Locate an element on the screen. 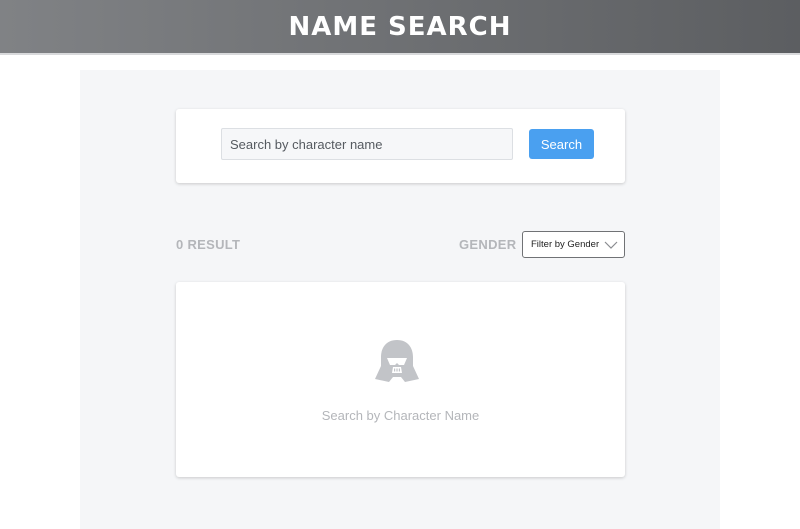  app-header: NAME SEARCH is located at coordinates (400, 27).